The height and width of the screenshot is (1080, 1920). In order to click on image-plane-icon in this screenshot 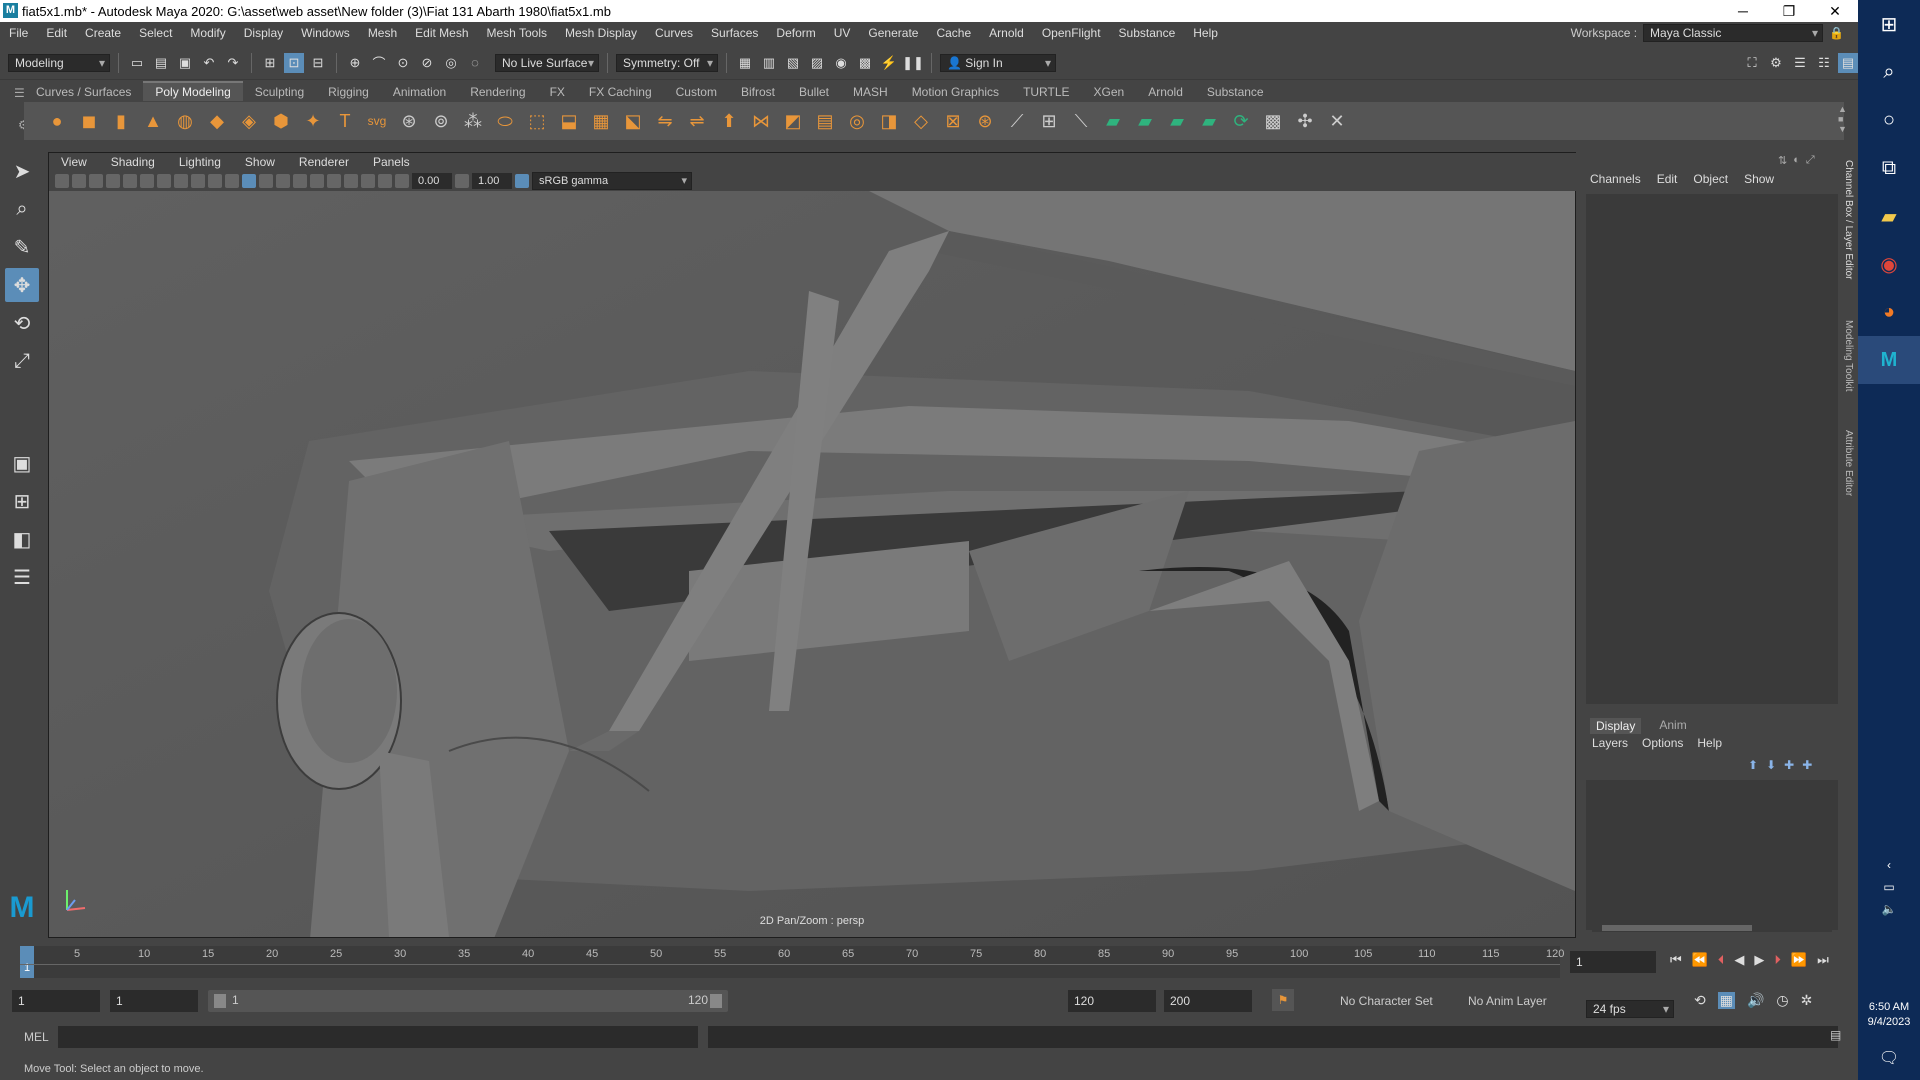, I will do `click(113, 181)`.